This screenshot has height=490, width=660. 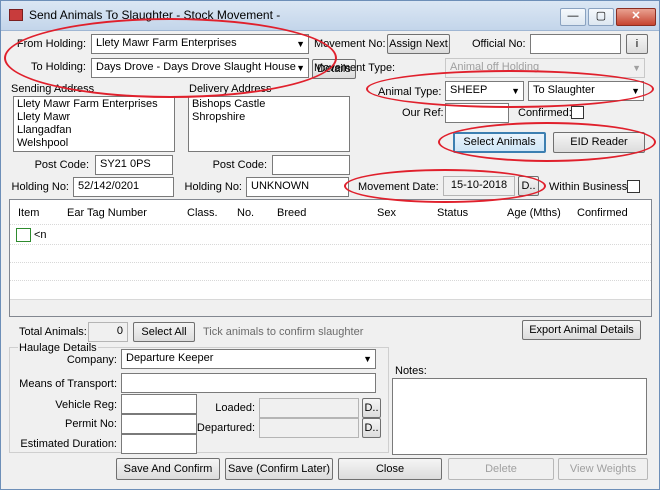 I want to click on sending-address-line: Welshpool, so click(x=43, y=143).